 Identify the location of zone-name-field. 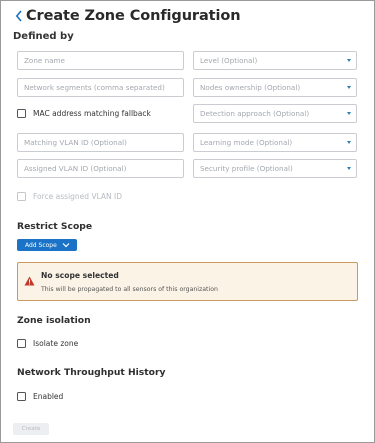
(100, 60).